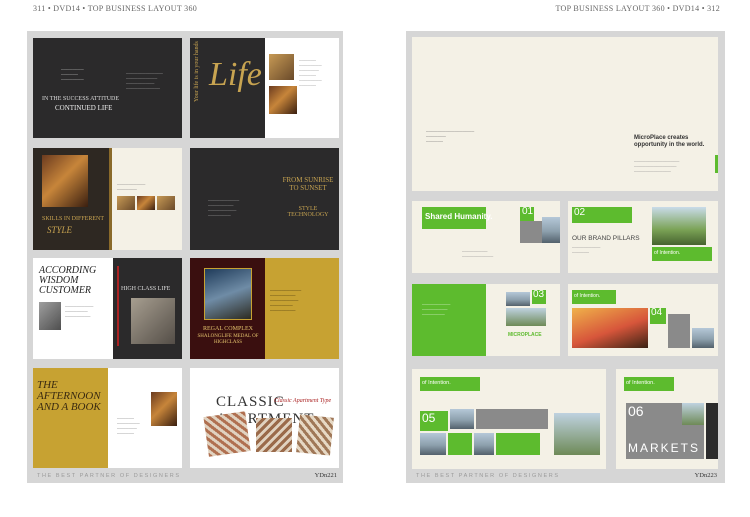 This screenshot has width=750, height=517. Describe the element at coordinates (450, 136) in the screenshot. I see `thumb-text-block: ───────────────── ─────── ──────` at that location.